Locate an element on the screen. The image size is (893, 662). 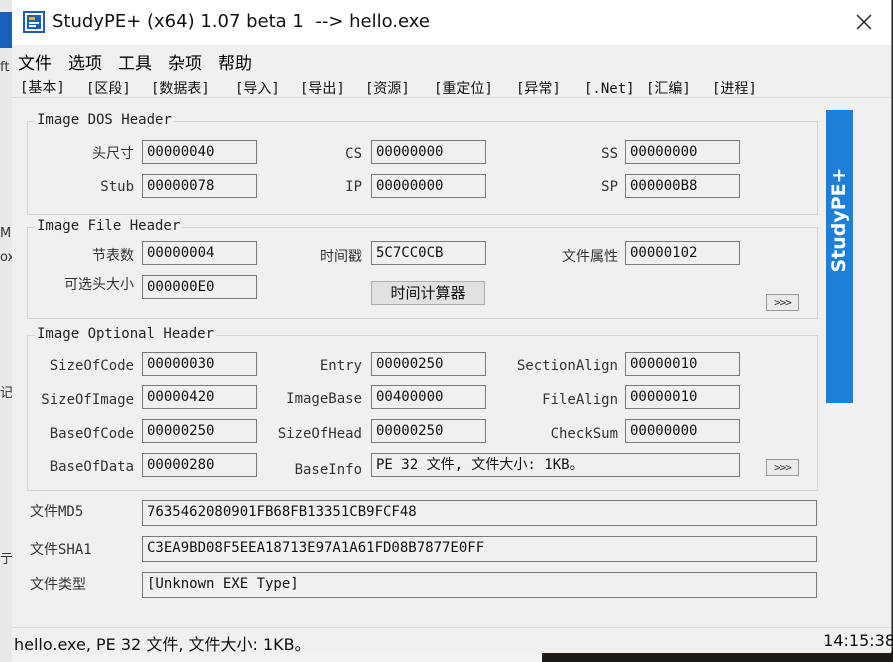
tab-sections: [区段] is located at coordinates (108, 89).